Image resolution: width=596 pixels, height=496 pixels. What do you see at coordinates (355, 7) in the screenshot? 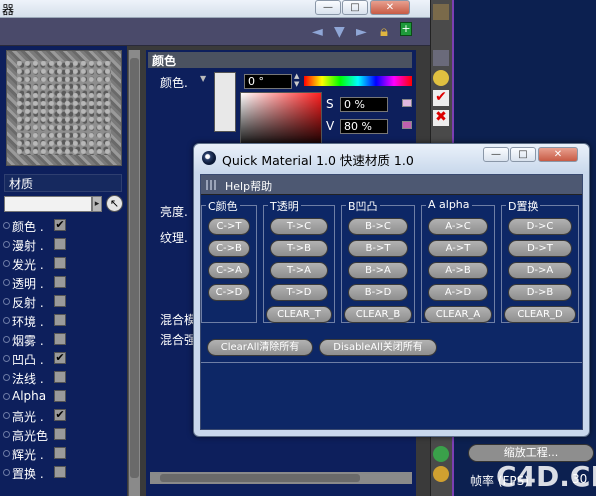
I see `maximize-button: □` at bounding box center [355, 7].